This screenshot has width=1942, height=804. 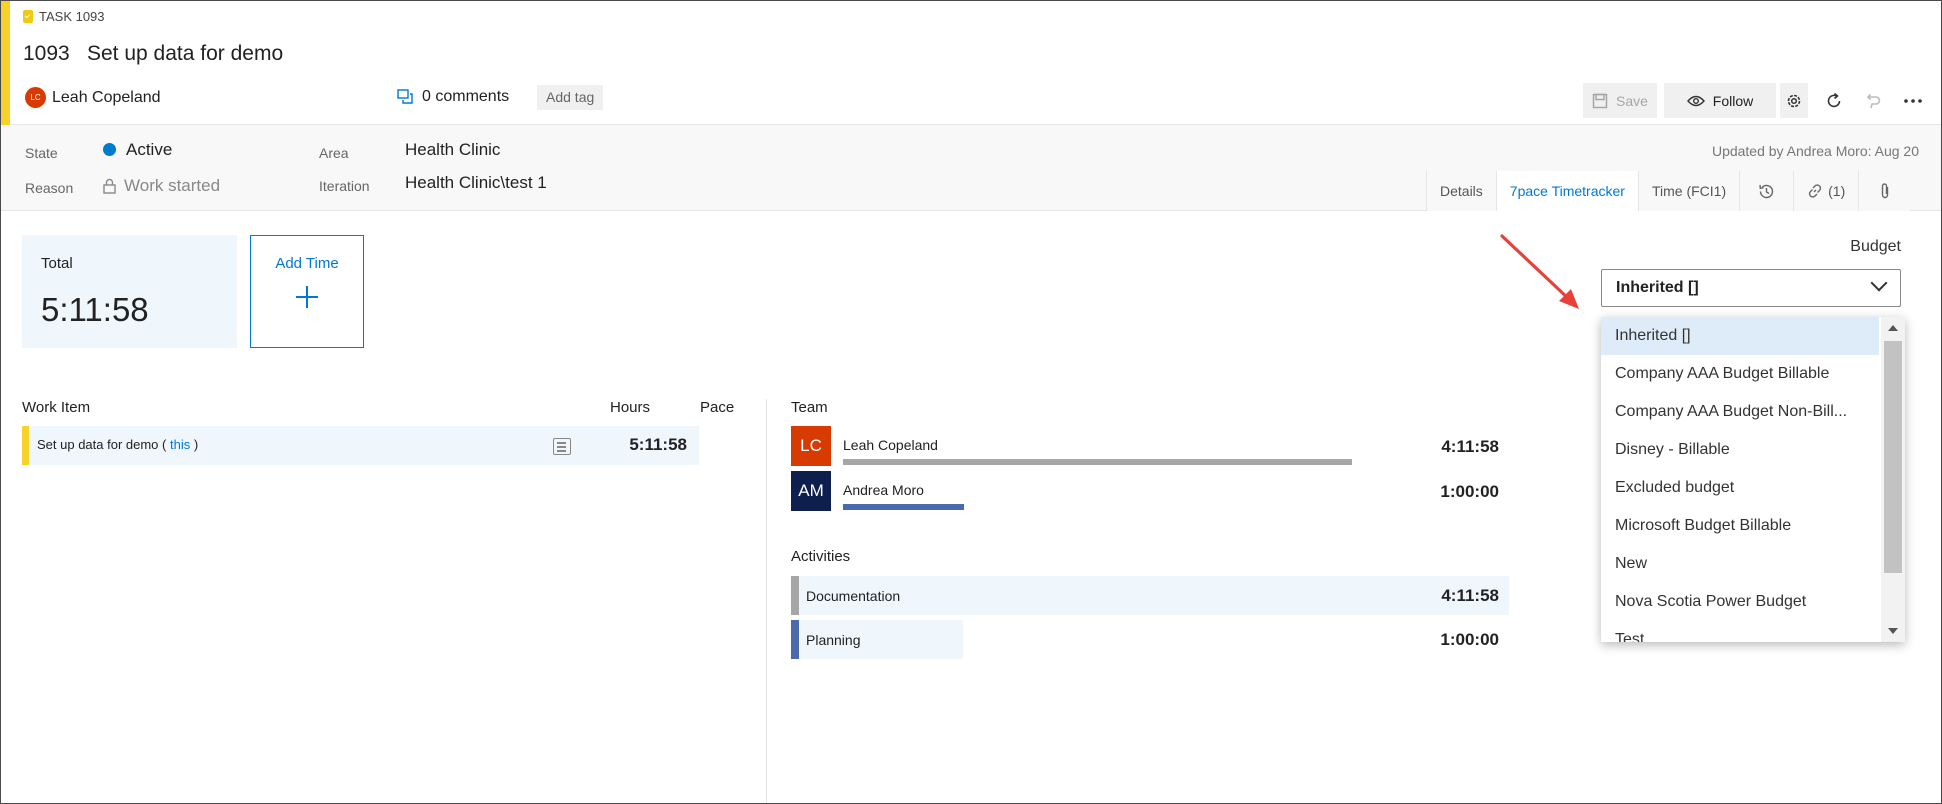 I want to click on budget-option: Disney - Billable, so click(x=1740, y=450).